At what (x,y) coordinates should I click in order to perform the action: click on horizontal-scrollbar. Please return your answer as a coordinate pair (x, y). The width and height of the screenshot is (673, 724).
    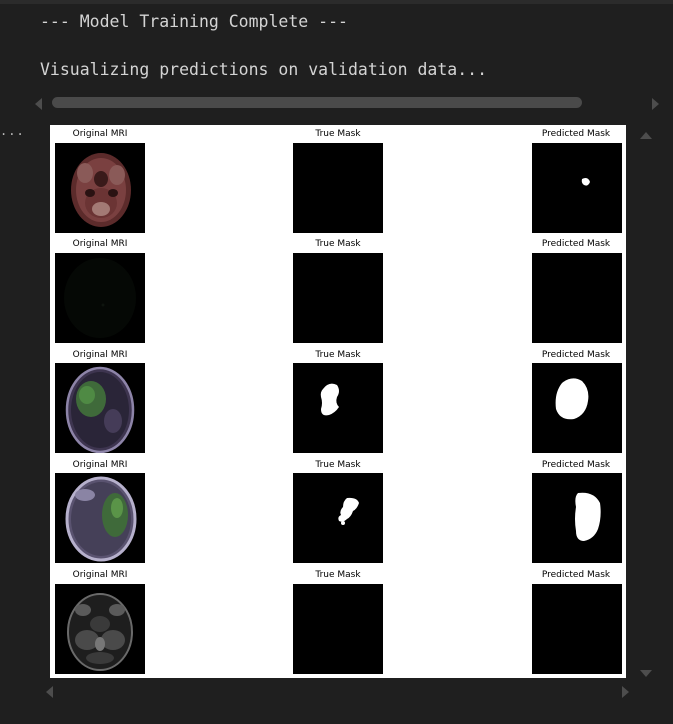
    Looking at the image, I should click on (317, 102).